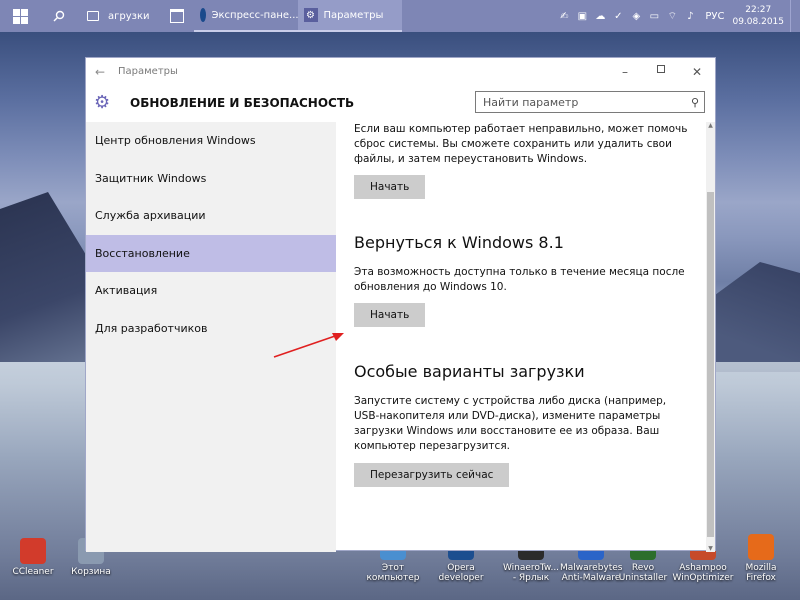 This screenshot has height=600, width=800. Describe the element at coordinates (531, 102) in the screenshot. I see `search-placeholder: Найти параметр` at that location.